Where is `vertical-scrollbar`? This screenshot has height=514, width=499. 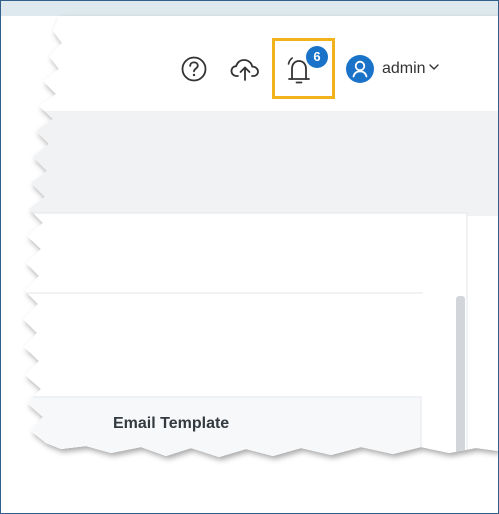 vertical-scrollbar is located at coordinates (460, 381).